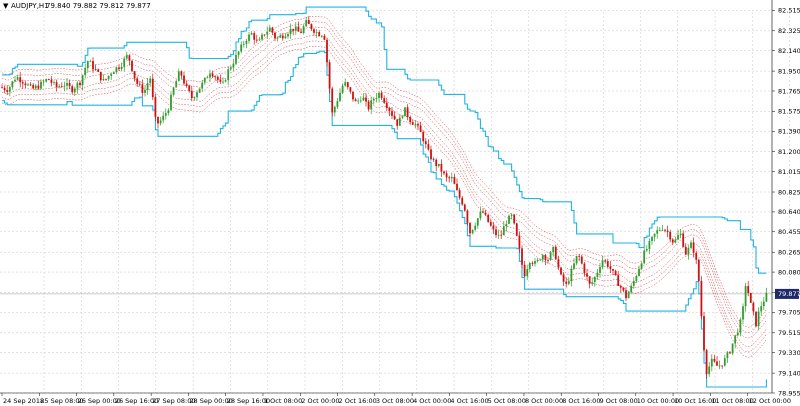 The image size is (800, 406). Describe the element at coordinates (283, 401) in the screenshot. I see `x-tick-label: 1 Oct 08:00` at that location.